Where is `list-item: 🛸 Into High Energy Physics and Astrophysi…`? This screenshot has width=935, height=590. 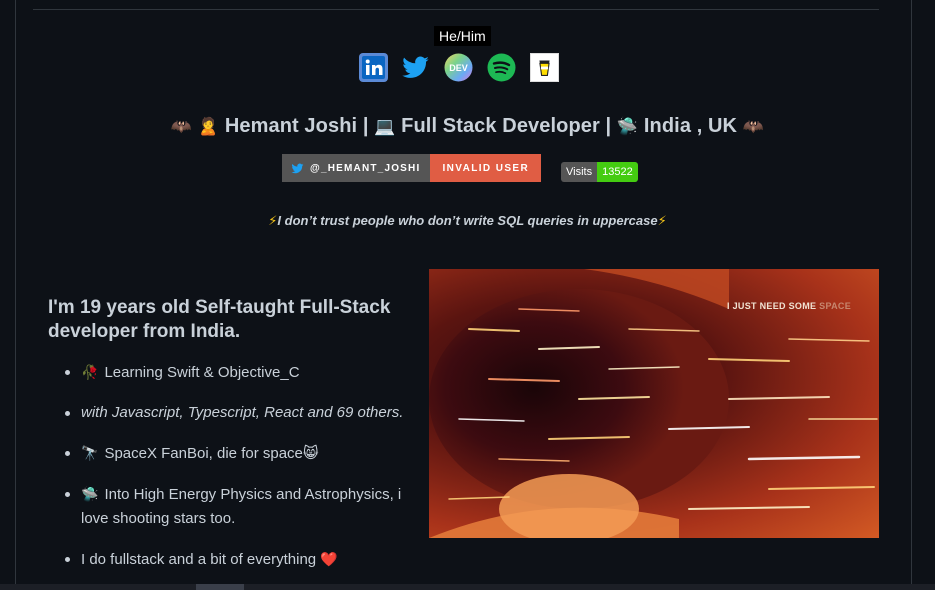 list-item: 🛸 Into High Energy Physics and Astrophysi… is located at coordinates (243, 506).